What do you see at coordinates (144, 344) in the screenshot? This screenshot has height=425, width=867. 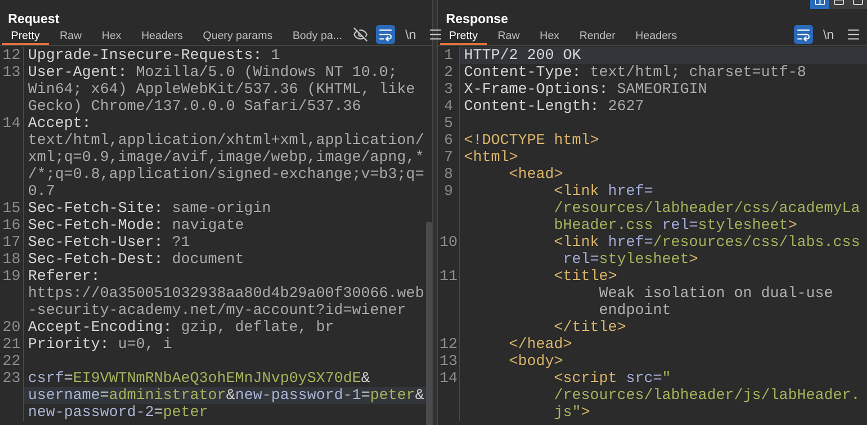 I see `header-value: u=0, i` at bounding box center [144, 344].